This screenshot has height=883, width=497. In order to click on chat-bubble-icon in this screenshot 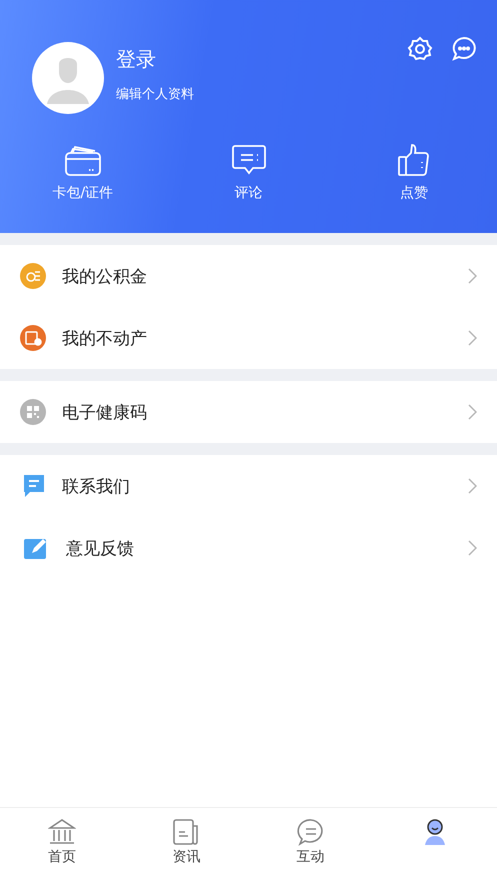, I will do `click(310, 832)`.